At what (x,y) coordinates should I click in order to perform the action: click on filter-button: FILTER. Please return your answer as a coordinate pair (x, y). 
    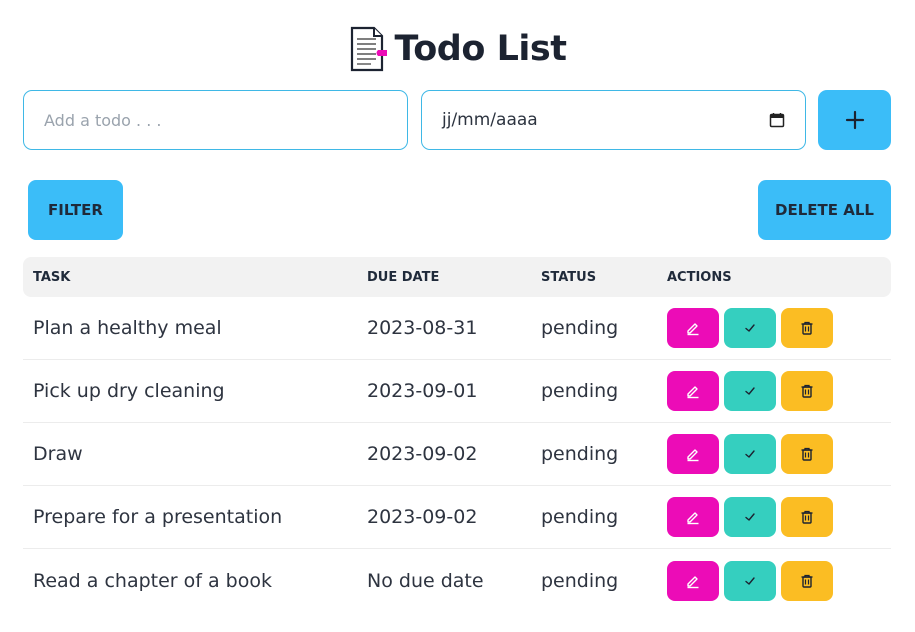
    Looking at the image, I should click on (75, 210).